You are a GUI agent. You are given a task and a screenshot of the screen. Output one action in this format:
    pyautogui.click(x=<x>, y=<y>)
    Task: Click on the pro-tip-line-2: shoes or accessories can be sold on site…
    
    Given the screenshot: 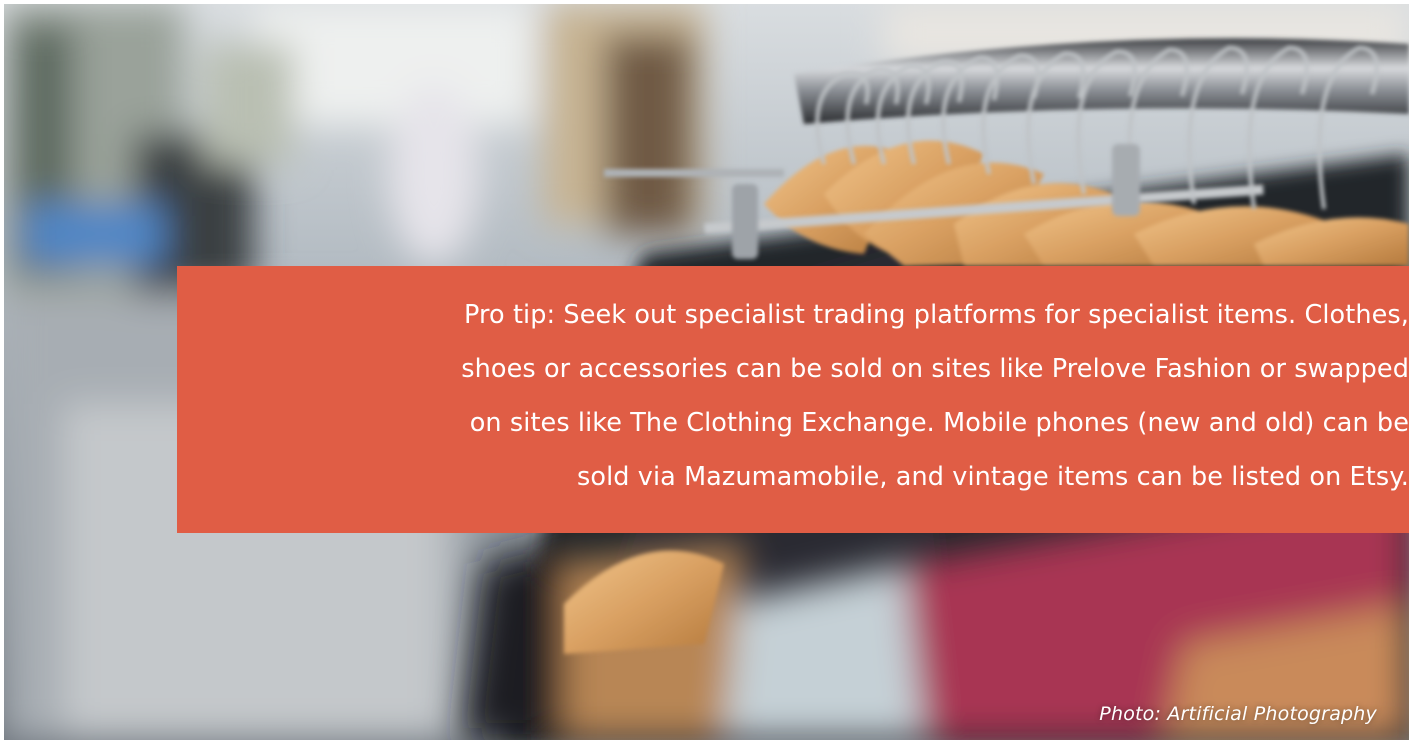 What is the action you would take?
    pyautogui.click(x=935, y=369)
    